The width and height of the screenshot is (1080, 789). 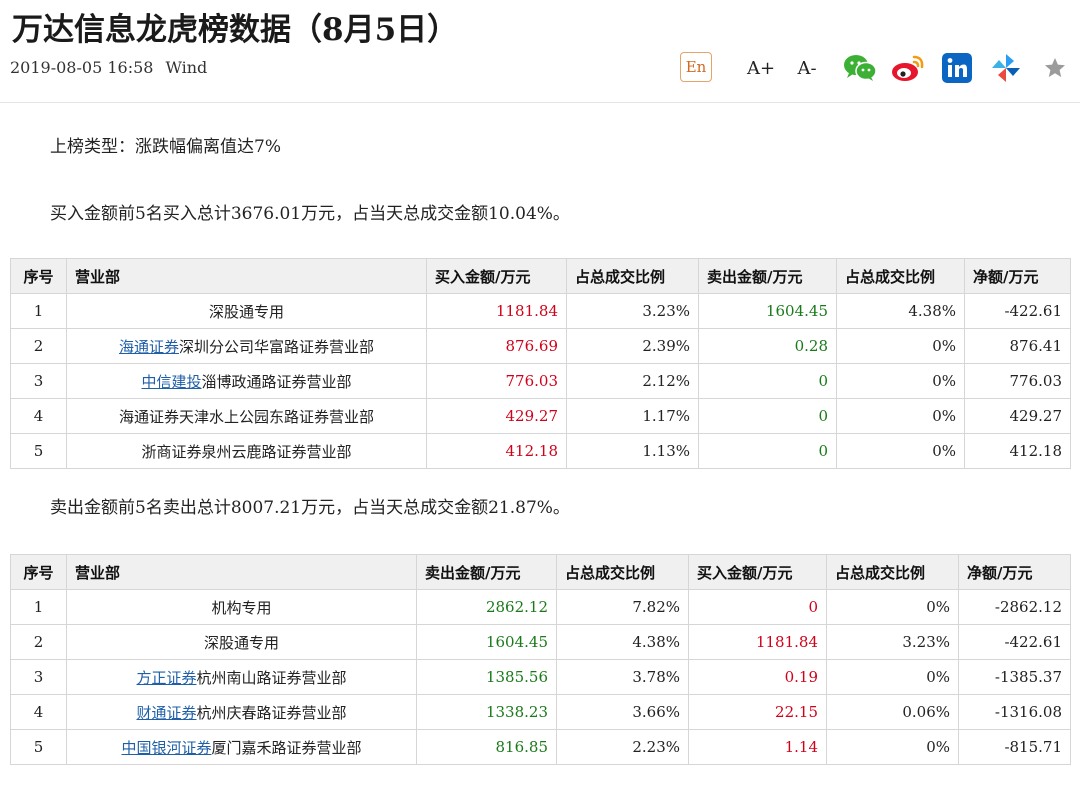 I want to click on buy-cell: 0.19, so click(x=757, y=677).